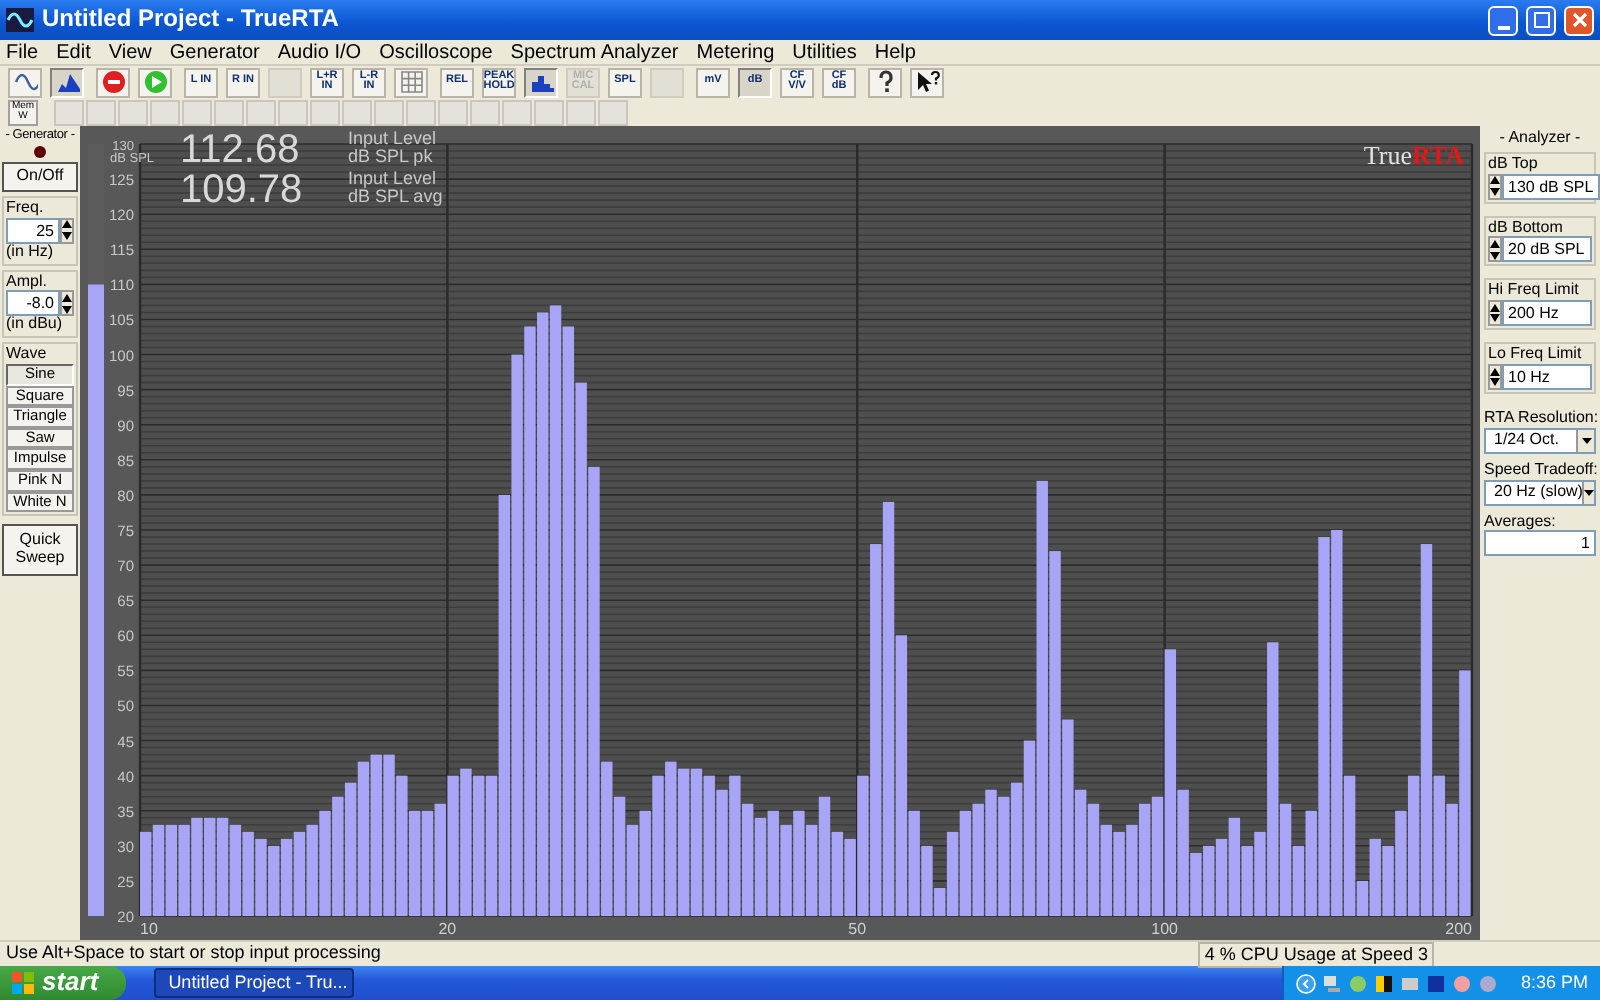 The image size is (1600, 1000). What do you see at coordinates (40, 177) in the screenshot?
I see `on-off-button: On/Off` at bounding box center [40, 177].